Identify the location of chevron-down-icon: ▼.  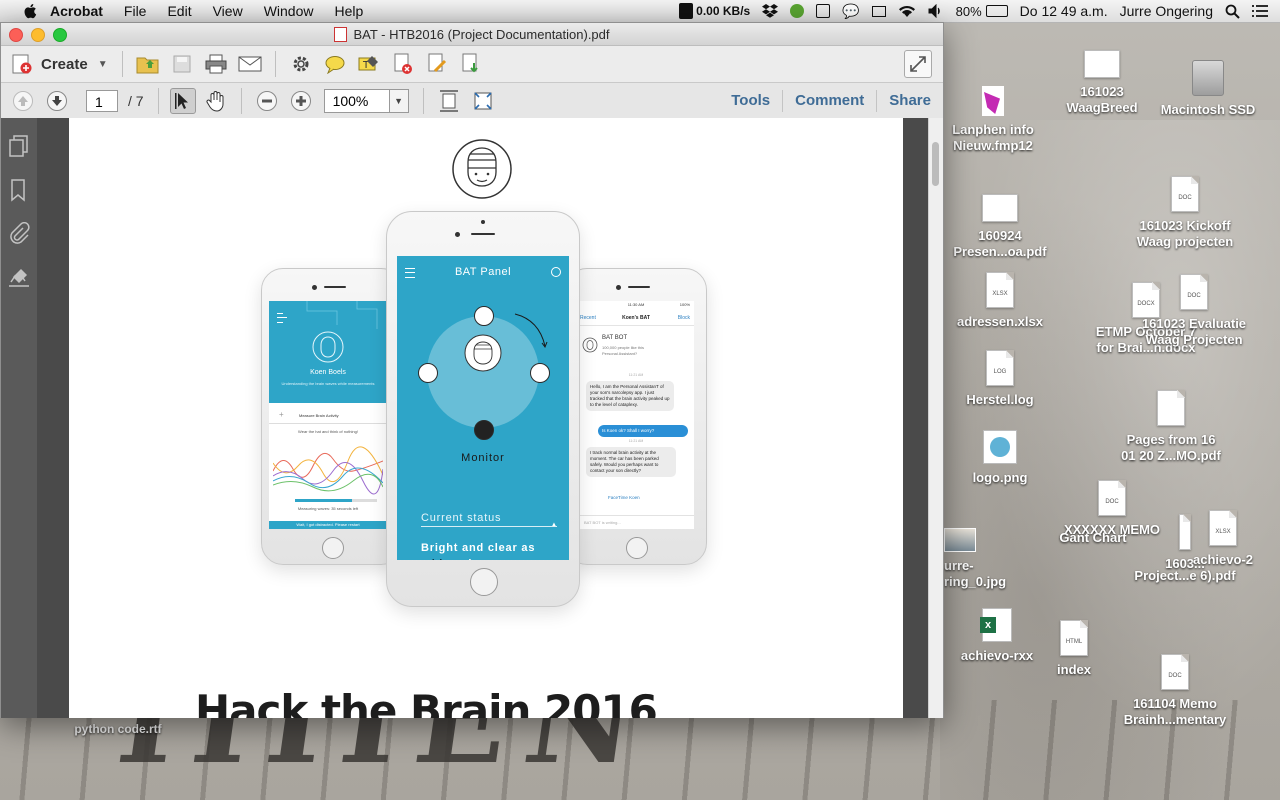
(398, 101).